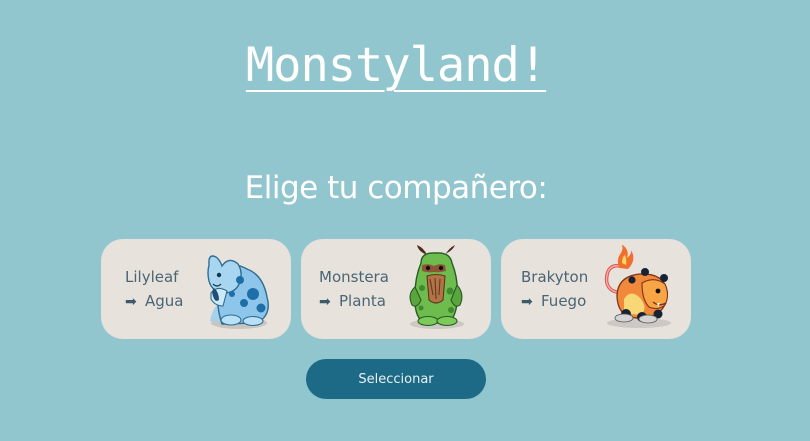  I want to click on card-text: Lilyleaf ➡ Agua, so click(154, 289).